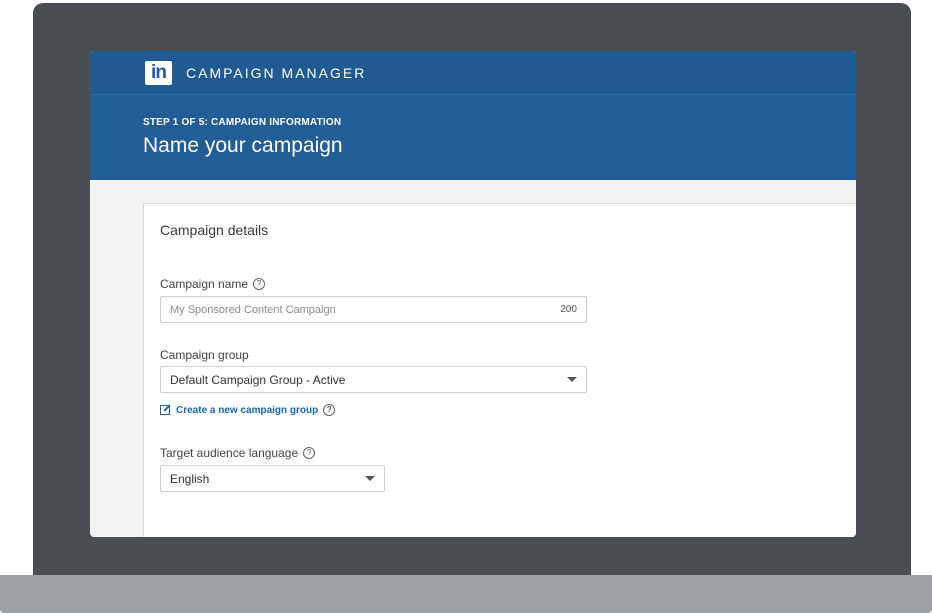  Describe the element at coordinates (243, 145) in the screenshot. I see `page-title: Name your campaign` at that location.